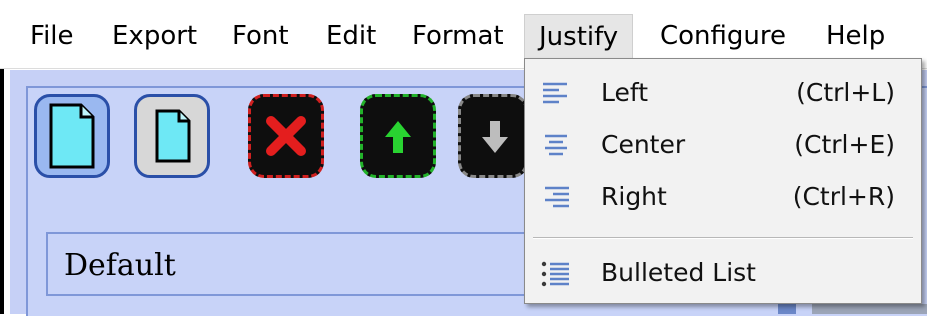 Image resolution: width=927 pixels, height=316 pixels. Describe the element at coordinates (843, 196) in the screenshot. I see `menu-item-shortcut: (Ctrl+R)` at that location.